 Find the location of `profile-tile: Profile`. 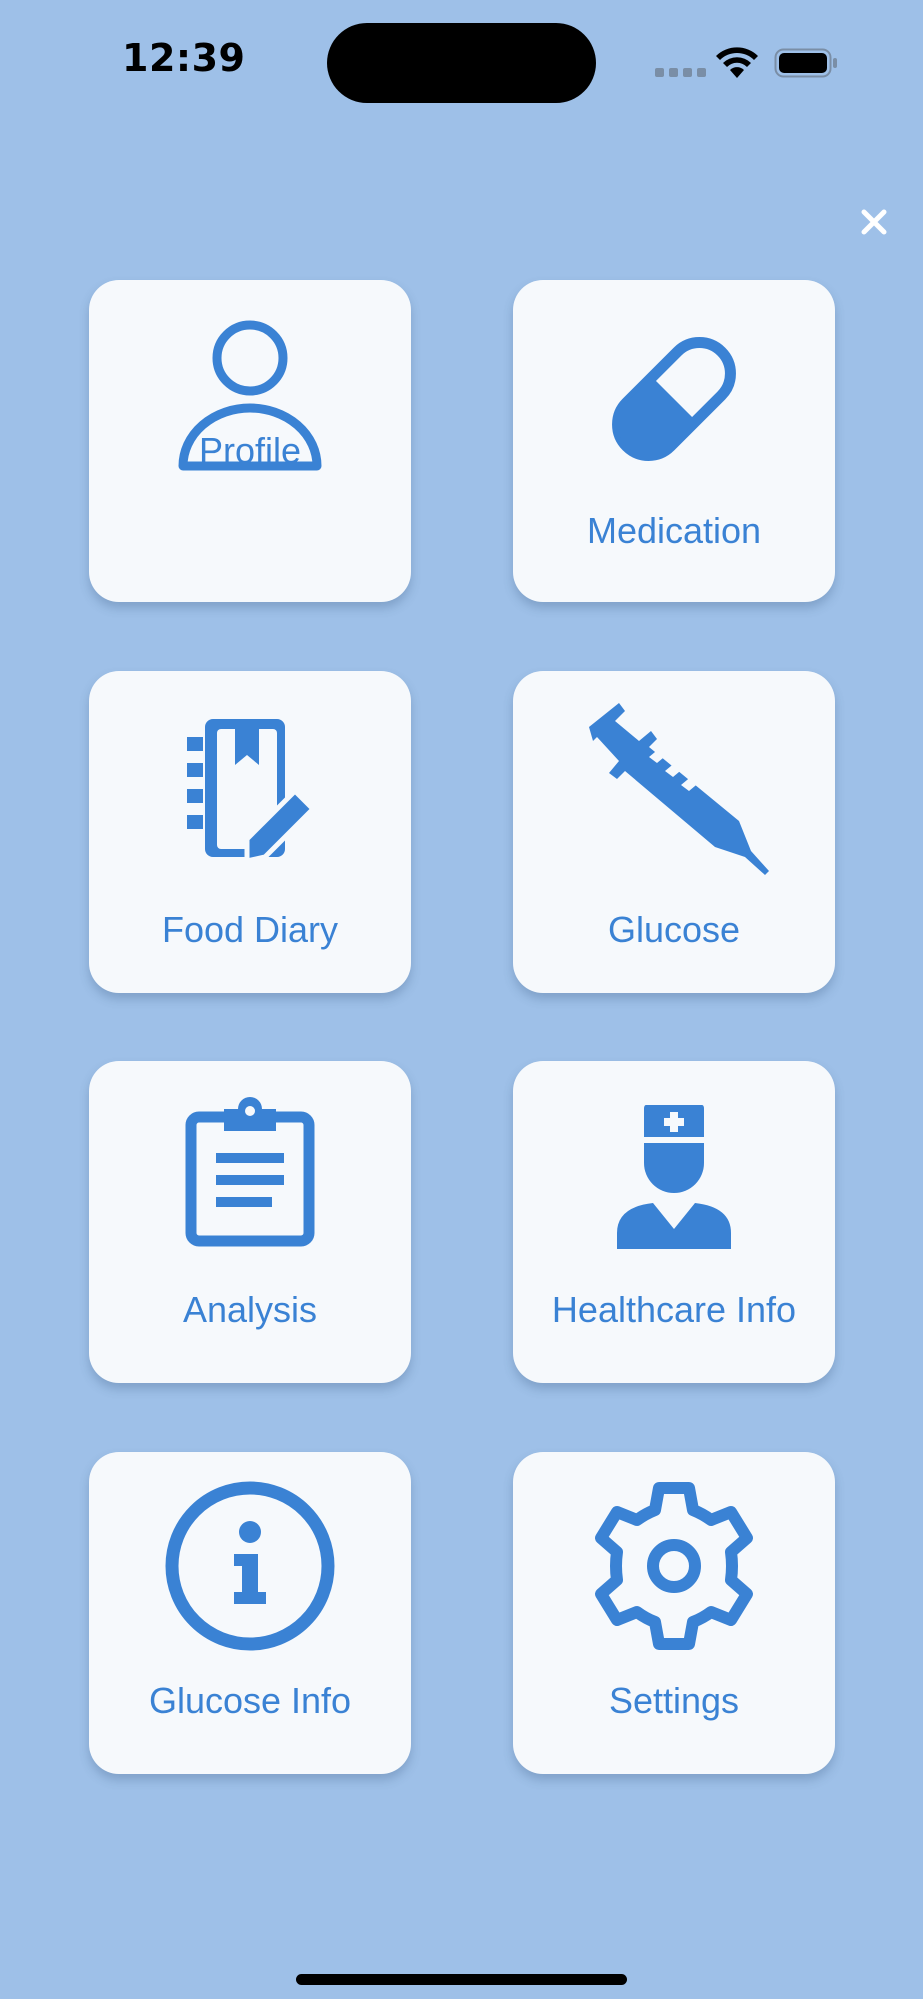

profile-tile: Profile is located at coordinates (250, 441).